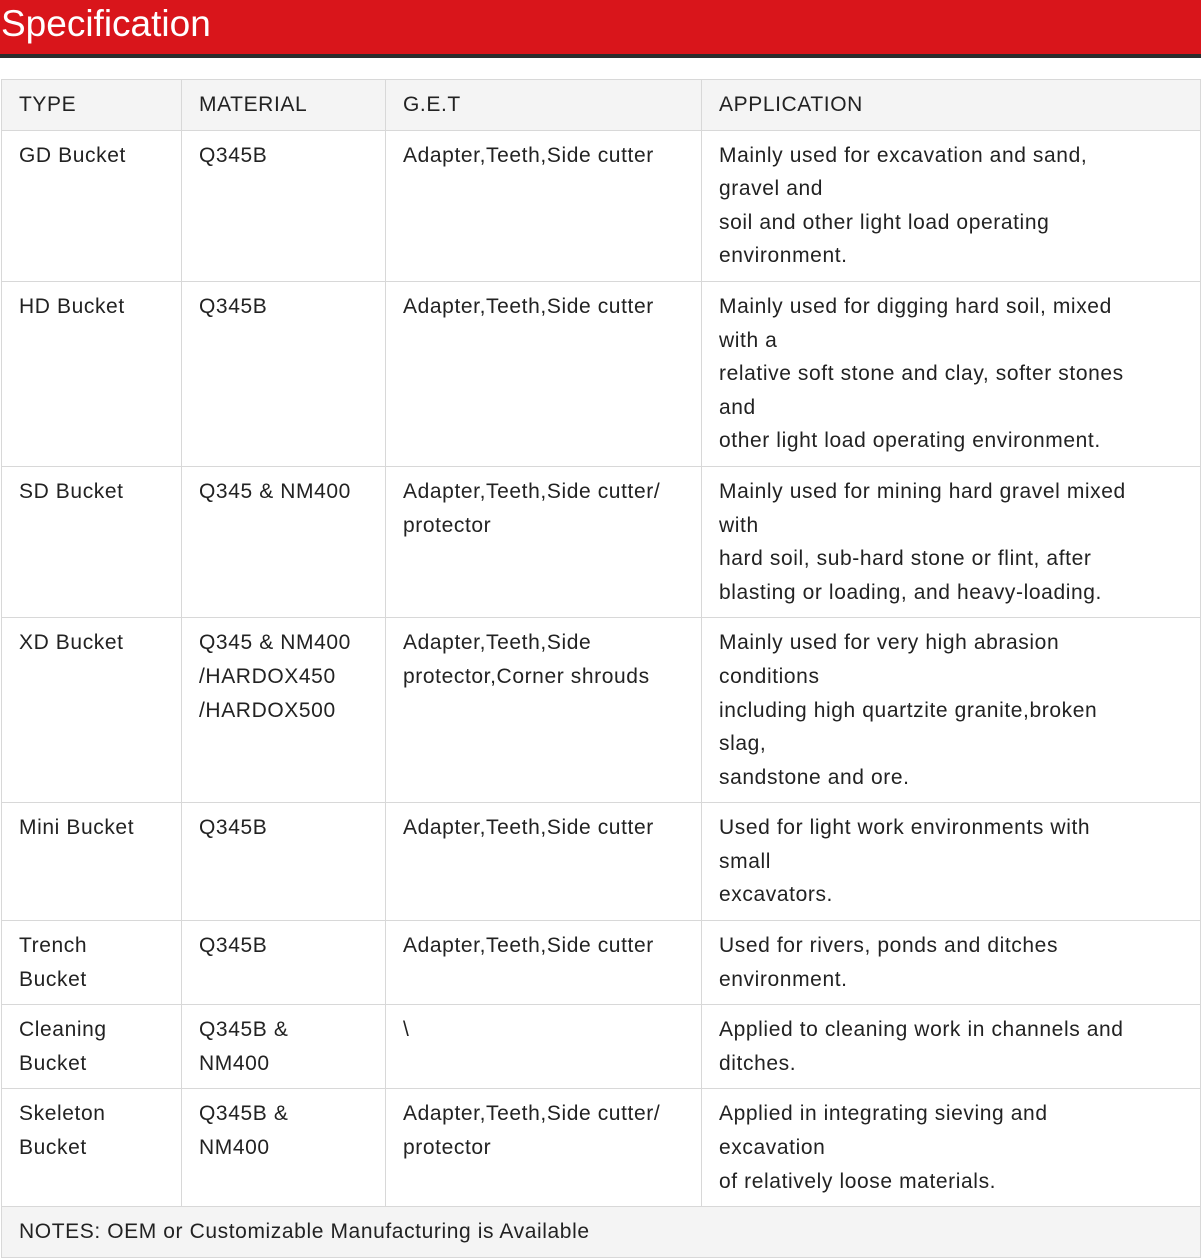 The image size is (1201, 1258). I want to click on cell-application-line: Mainly used for very high abrasion, so click(889, 643).